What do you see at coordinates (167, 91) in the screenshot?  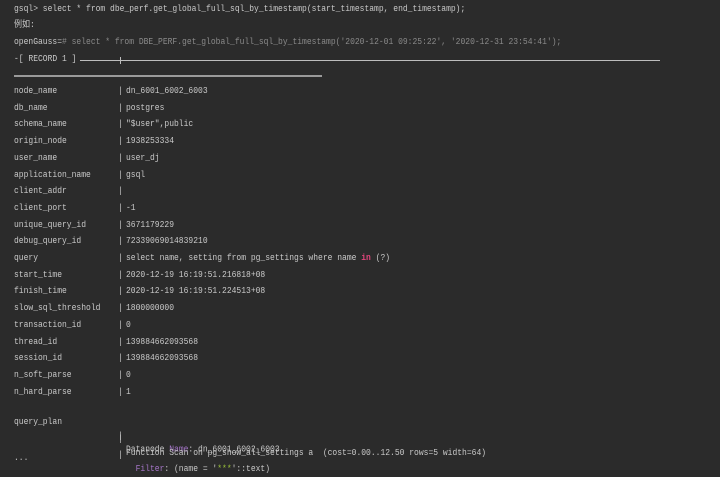 I see `field-value: dn_6001_6002_6003` at bounding box center [167, 91].